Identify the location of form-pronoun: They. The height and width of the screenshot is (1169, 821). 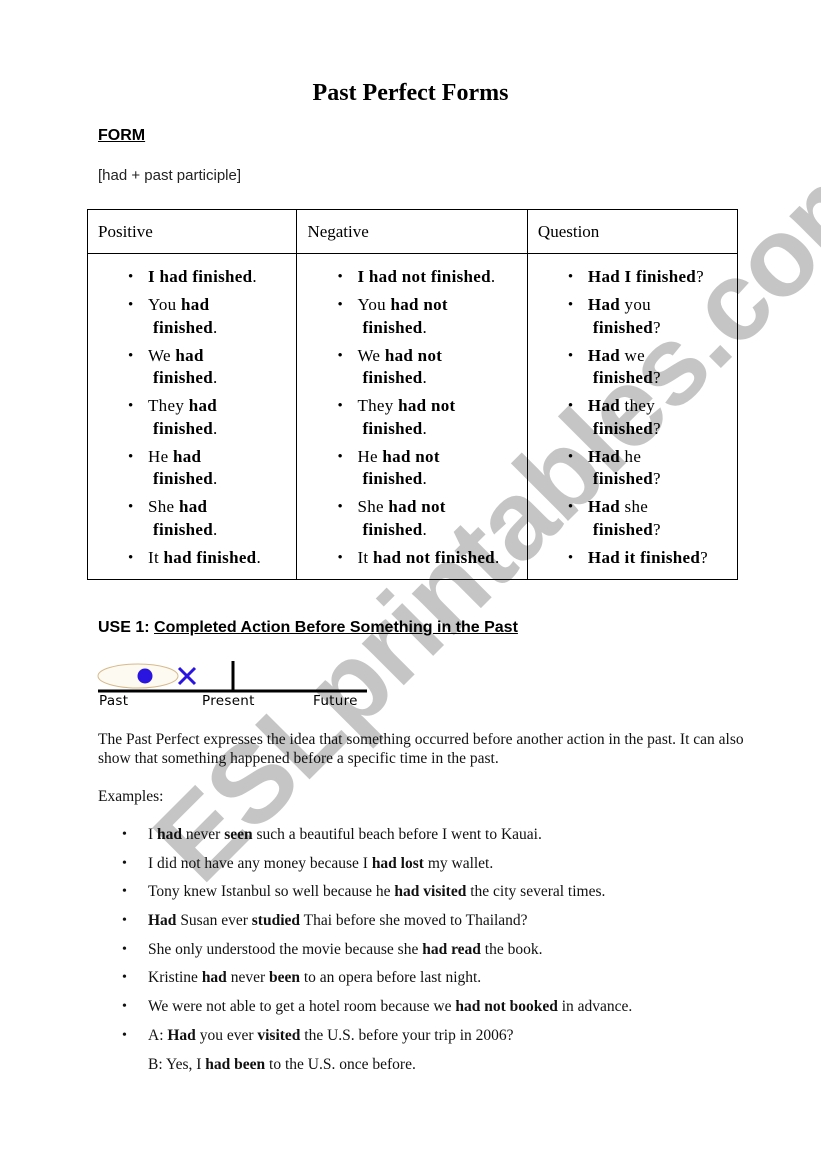
(168, 405).